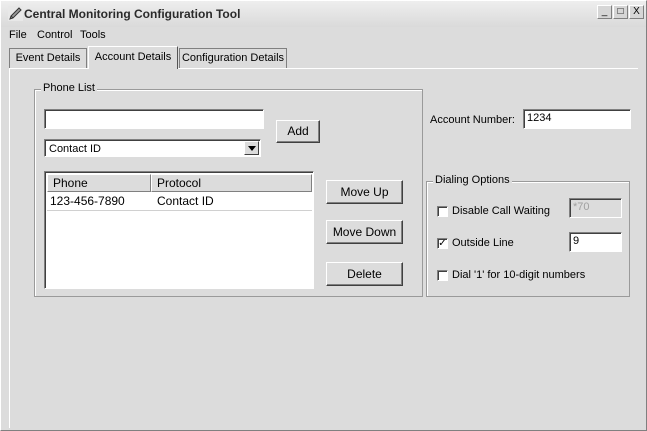  I want to click on dialing-options-title: Dialing Options, so click(472, 180).